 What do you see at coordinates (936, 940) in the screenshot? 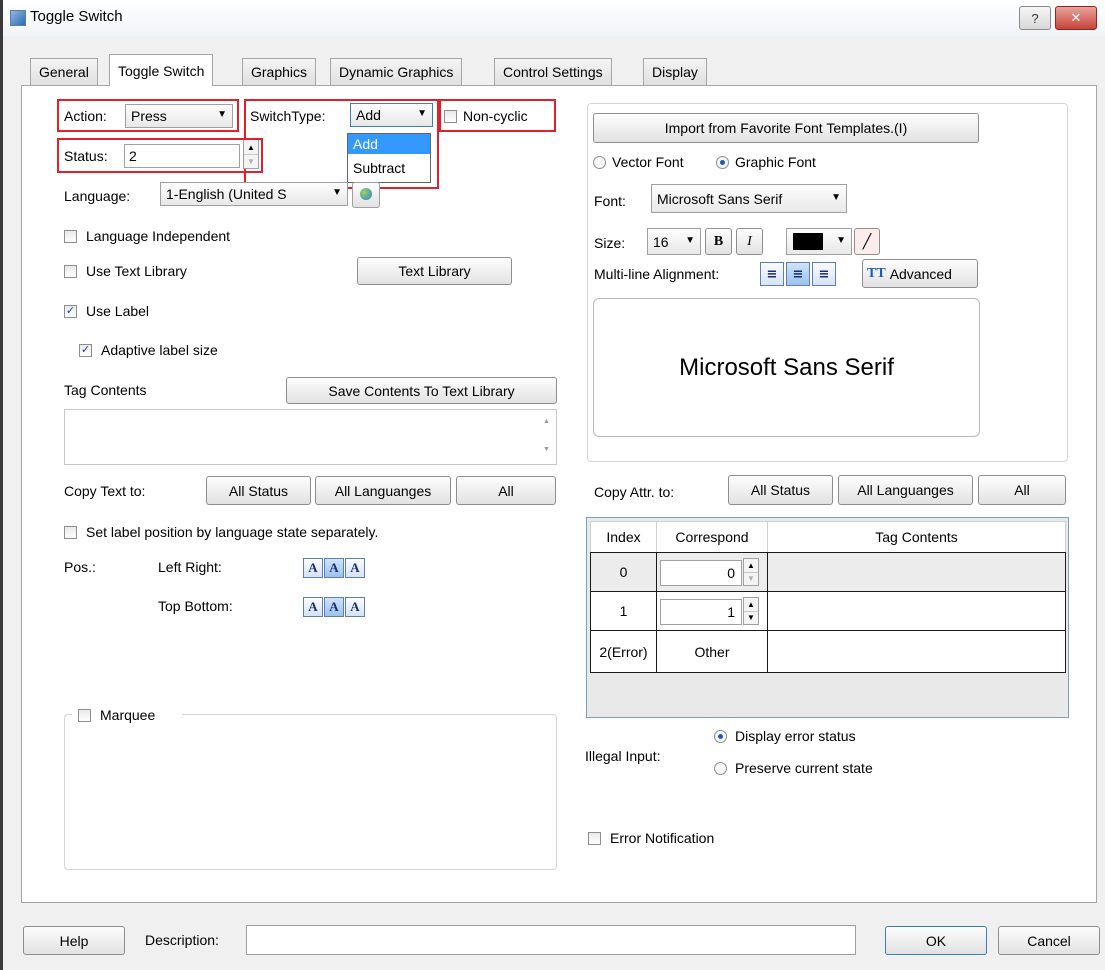
I see `ok-button: OK` at bounding box center [936, 940].